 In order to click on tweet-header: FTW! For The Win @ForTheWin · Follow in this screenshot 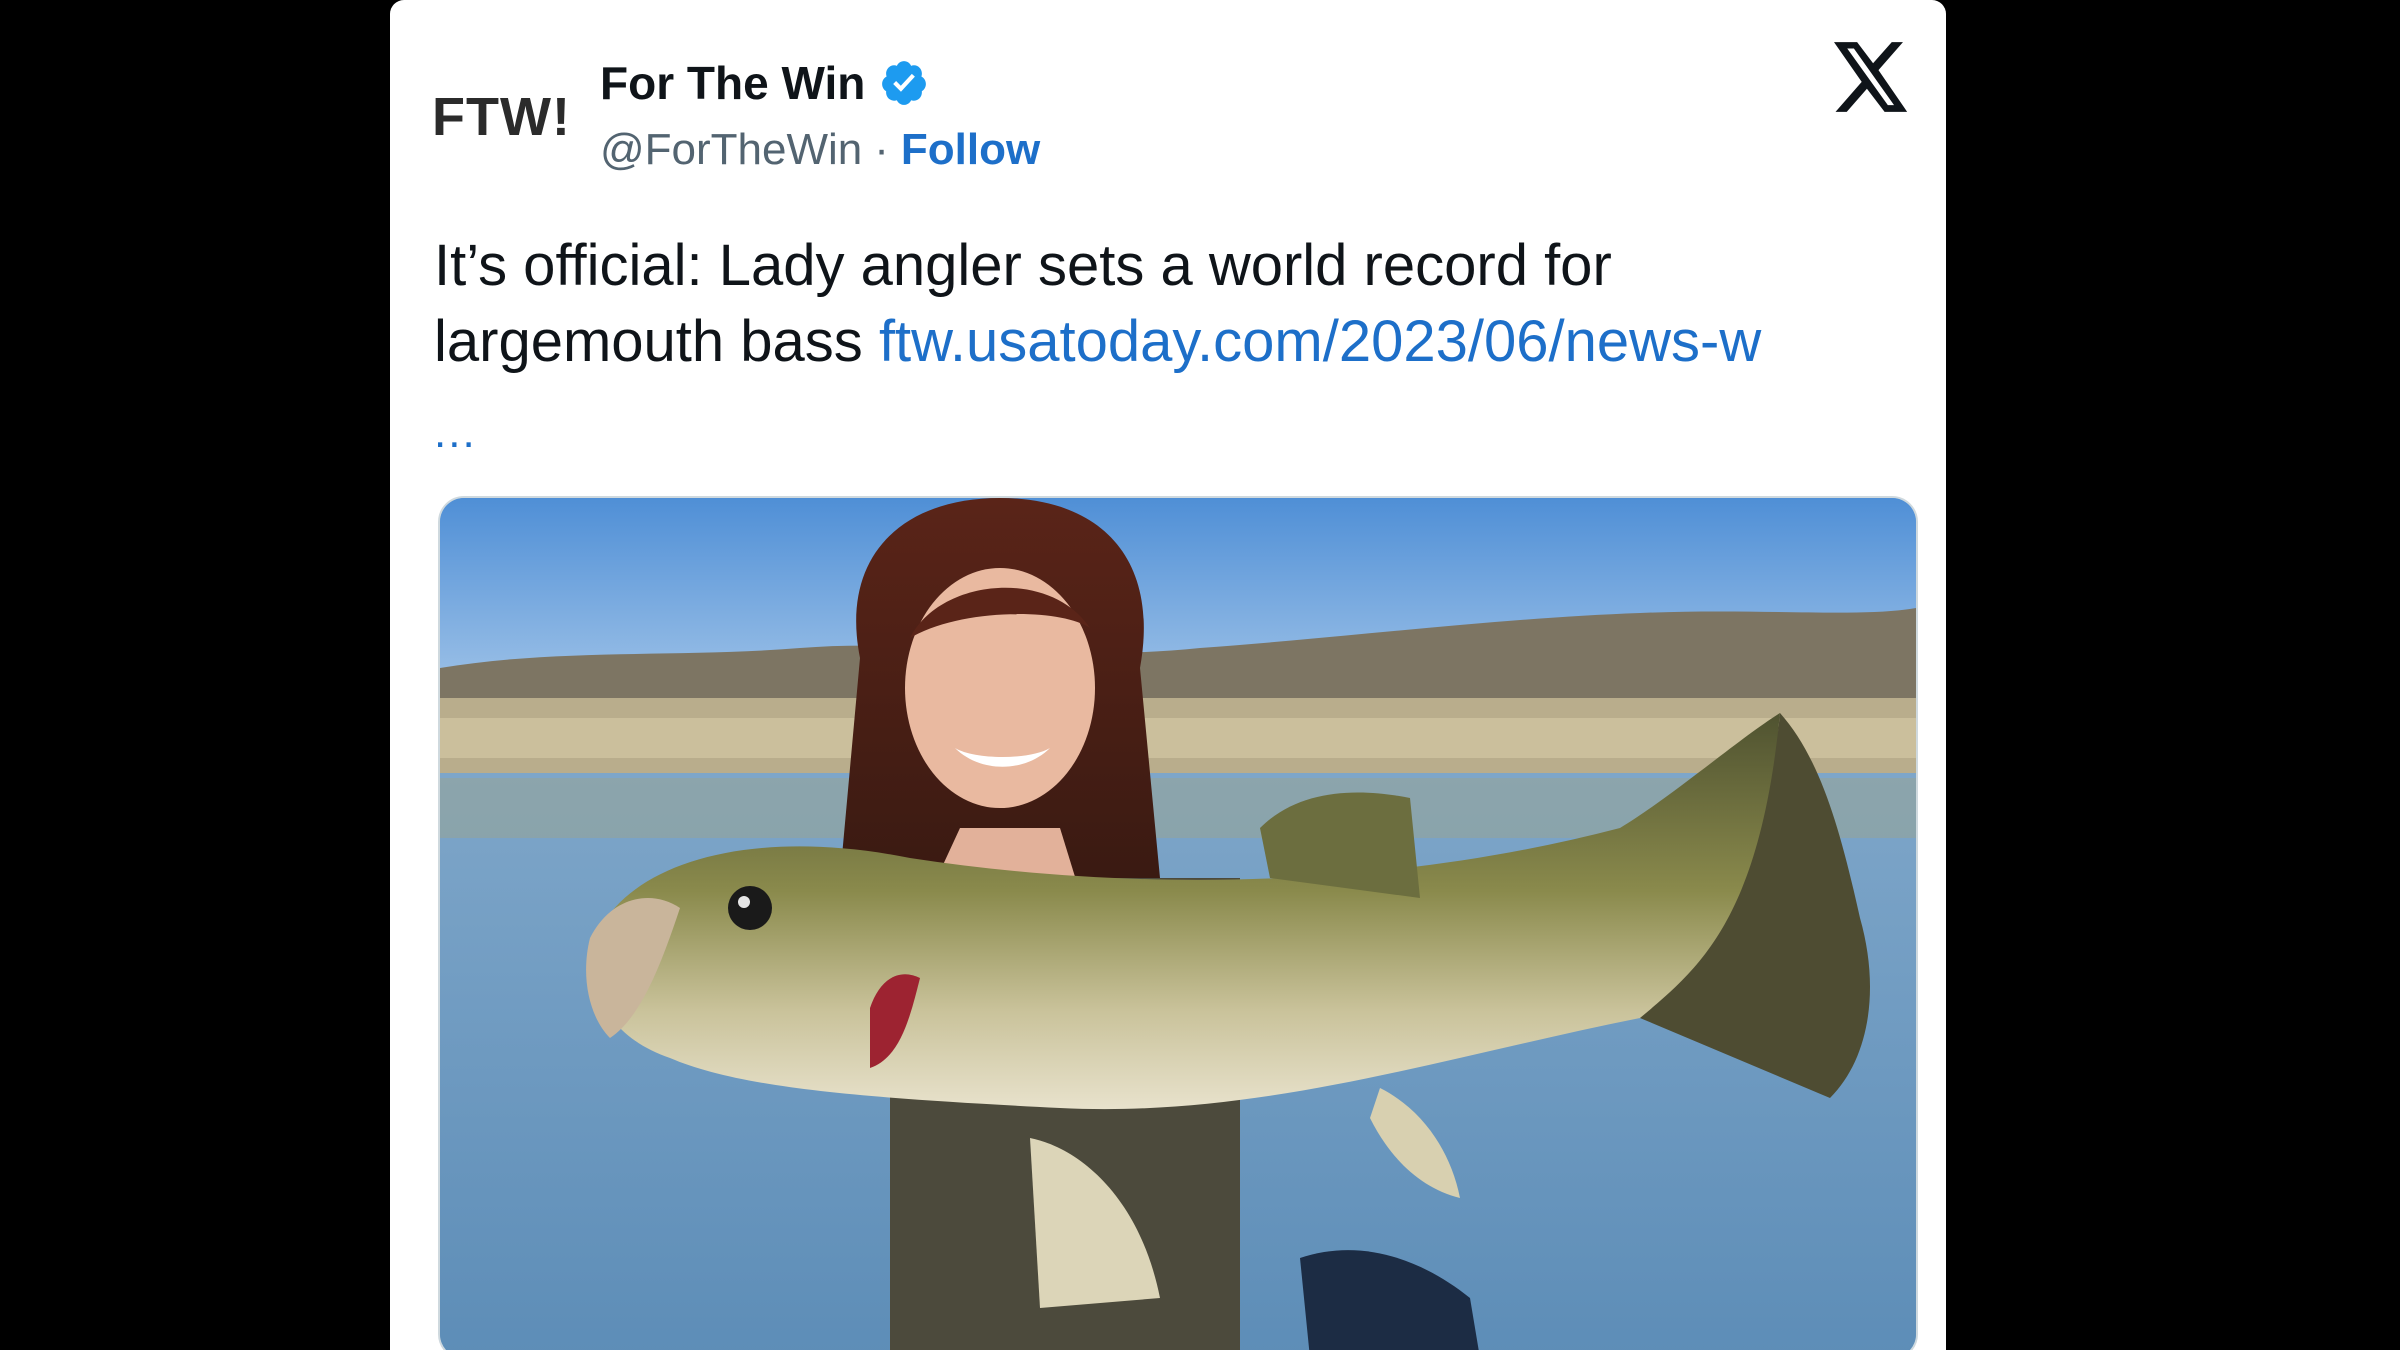, I will do `click(1168, 100)`.